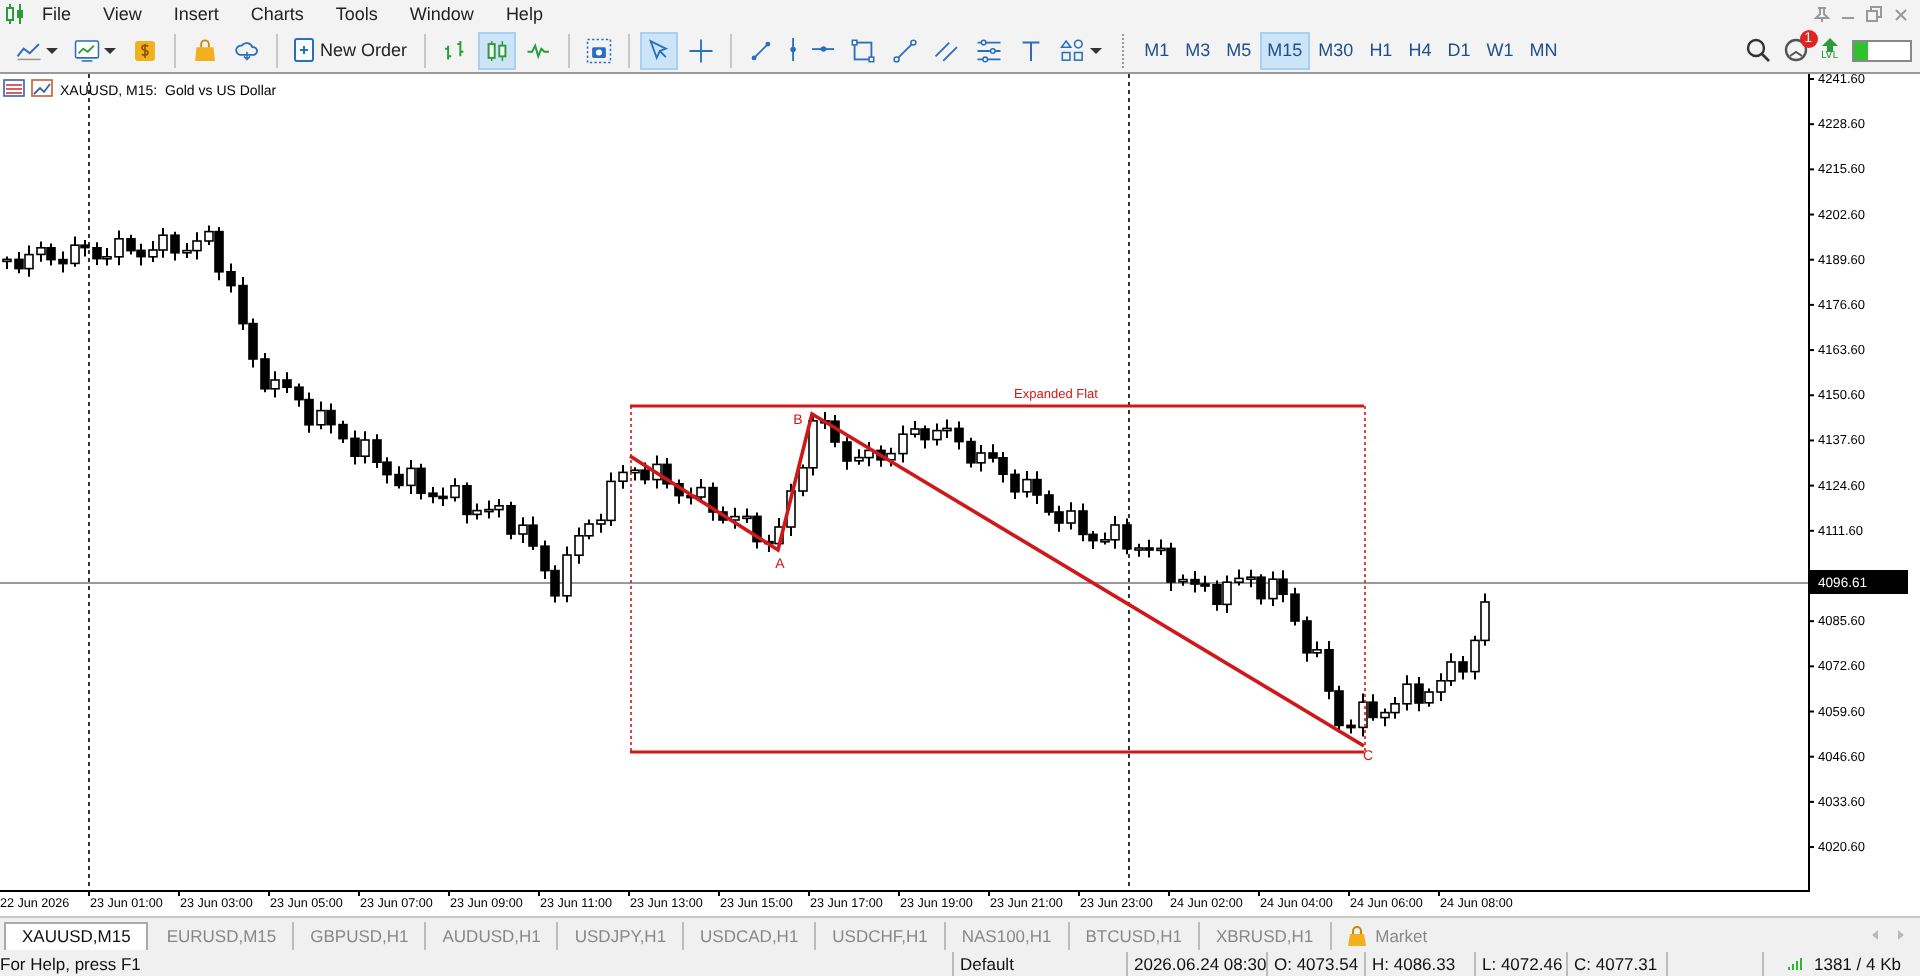 The width and height of the screenshot is (1920, 976). Describe the element at coordinates (76, 935) in the screenshot. I see `chart-tab: XAUUSD,M15` at that location.